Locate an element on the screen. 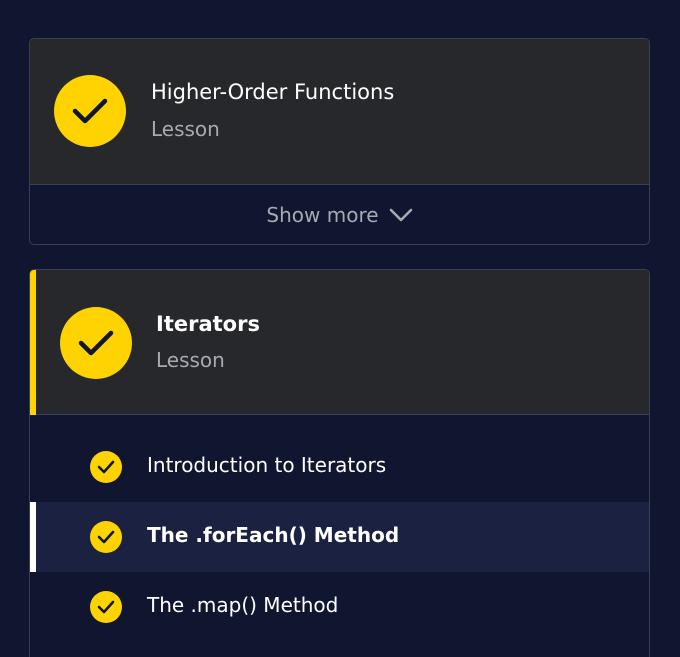 This screenshot has height=657, width=680. active-lesson-indicator is located at coordinates (33, 342).